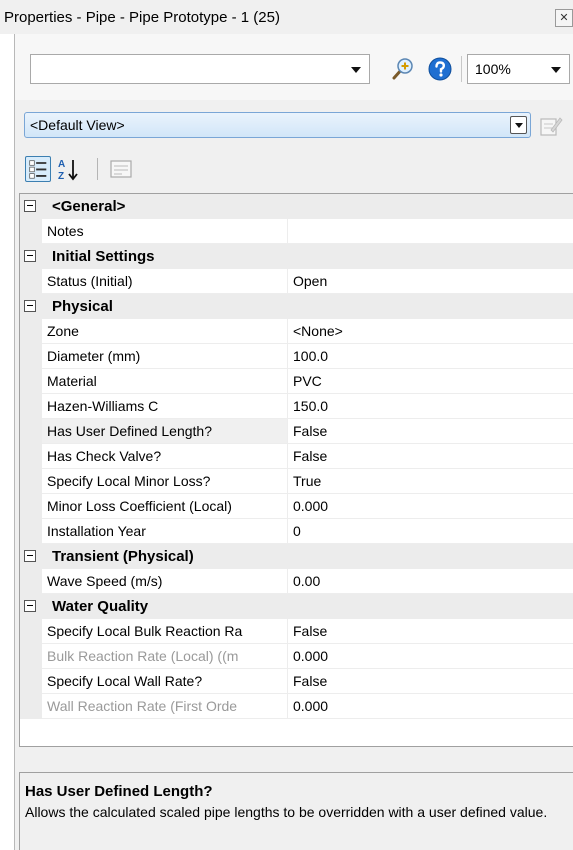  I want to click on category-label: Physical, so click(82, 306).